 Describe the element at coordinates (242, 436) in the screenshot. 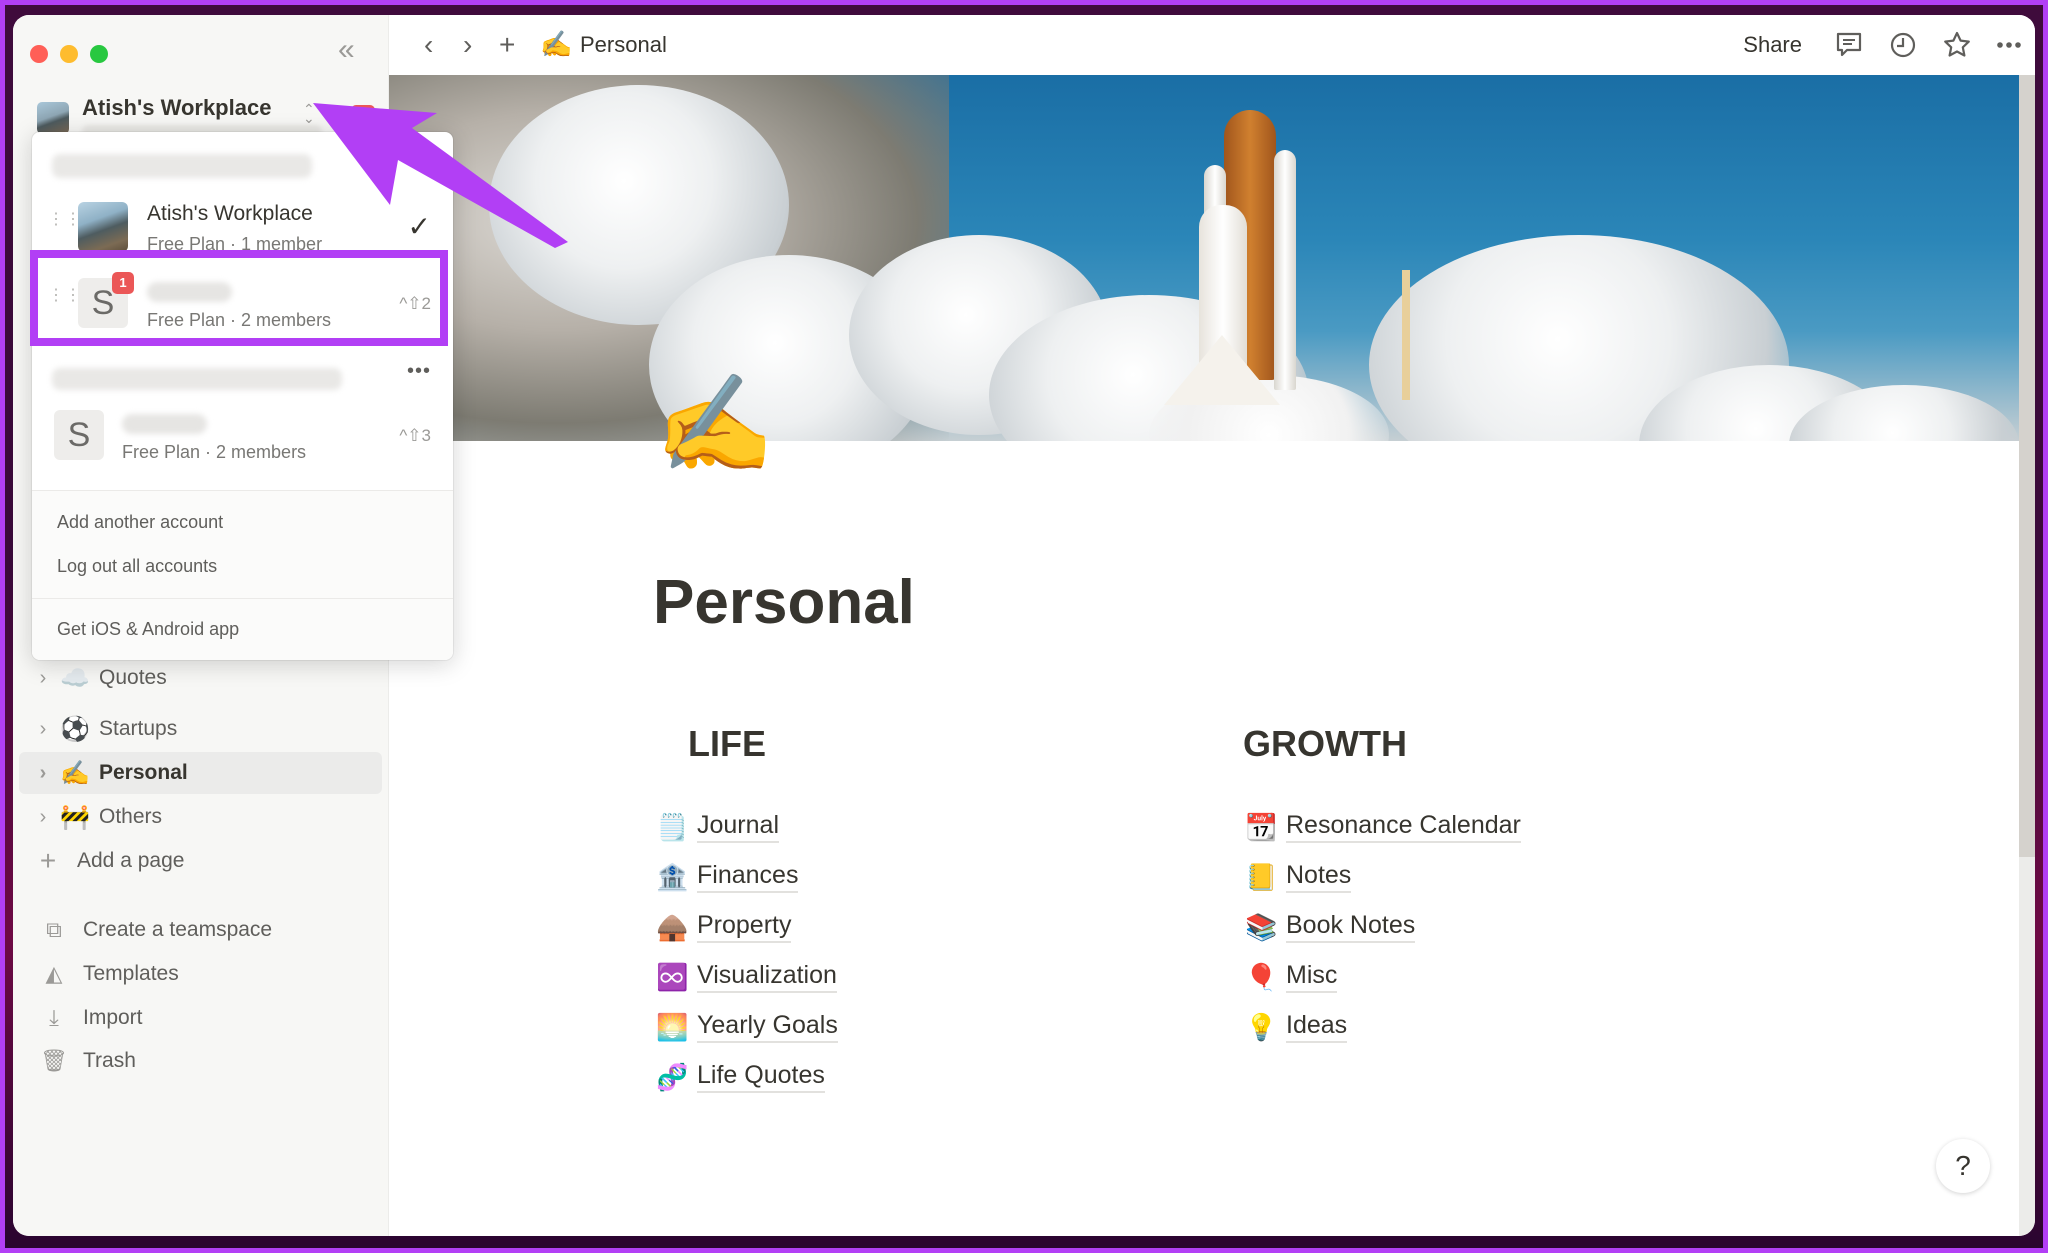

I see `workspace-option-s-2: S Free Plan · 2 members ^⇧3` at that location.